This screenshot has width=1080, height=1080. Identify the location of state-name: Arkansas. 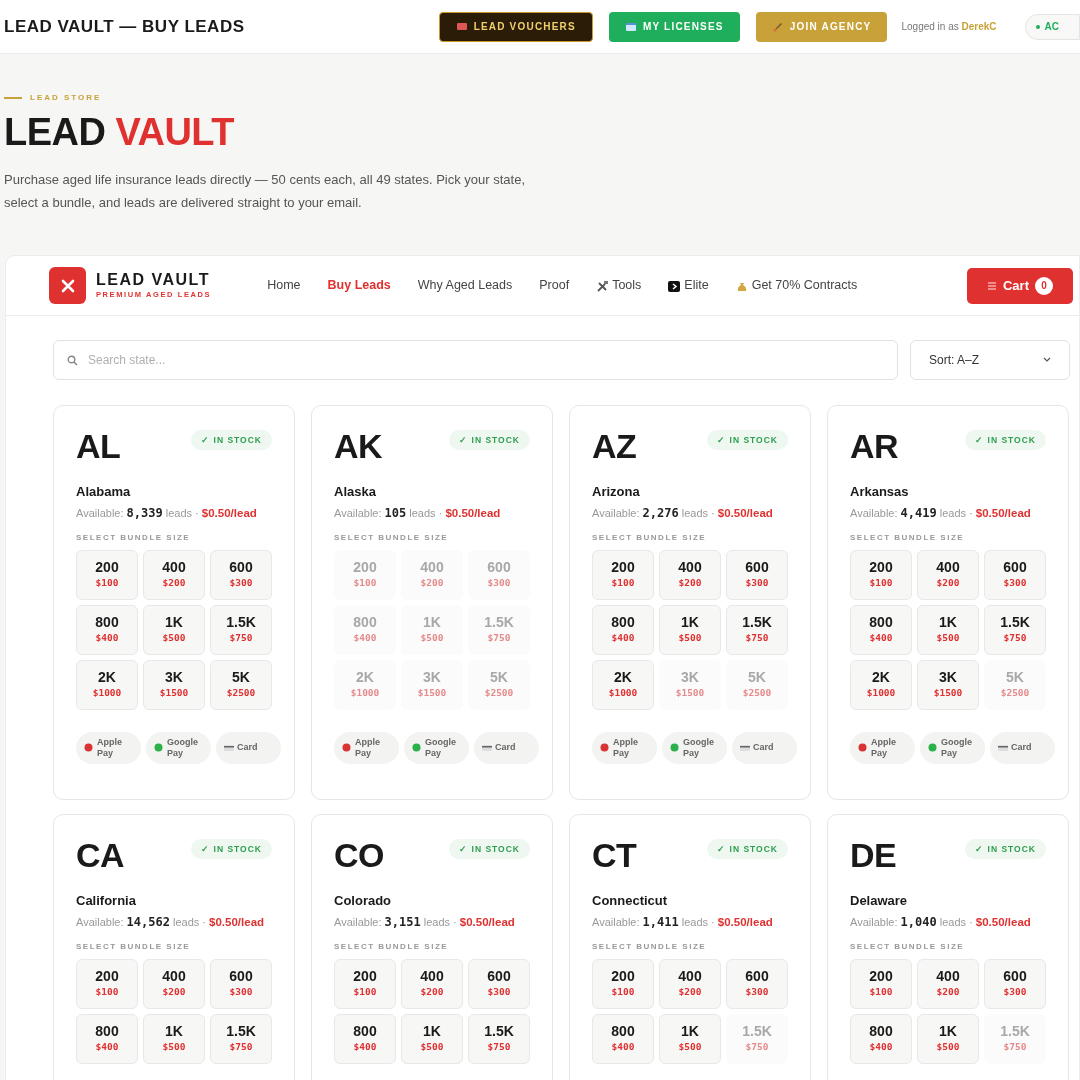
(880, 492).